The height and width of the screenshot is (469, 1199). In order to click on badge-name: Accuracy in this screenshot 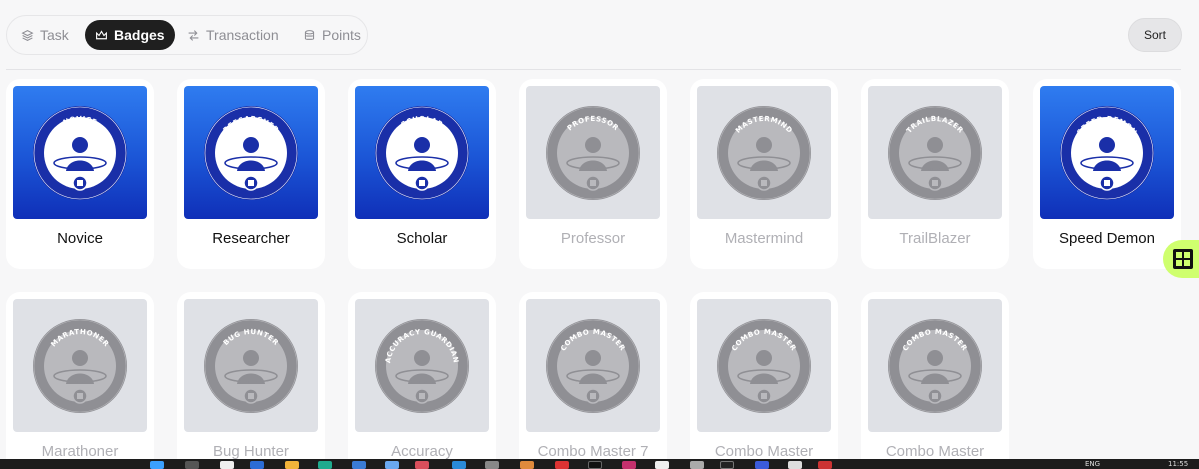, I will do `click(422, 451)`.